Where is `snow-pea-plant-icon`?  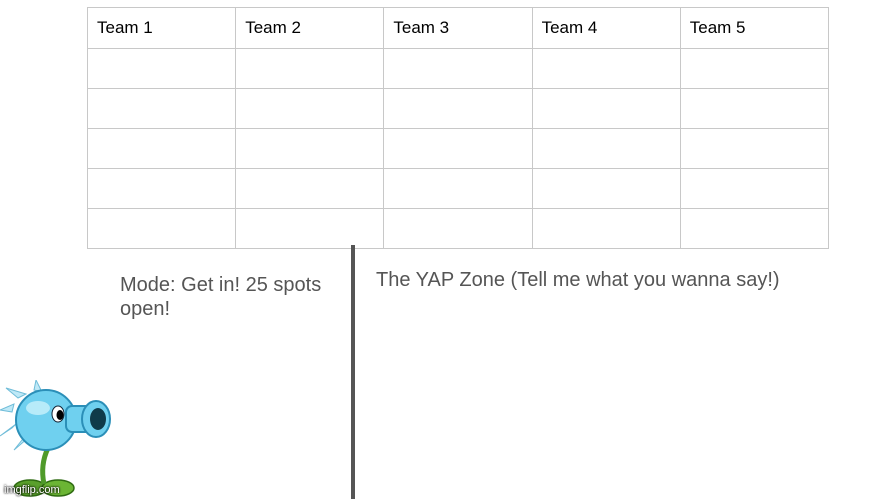
snow-pea-plant-icon is located at coordinates (55, 438).